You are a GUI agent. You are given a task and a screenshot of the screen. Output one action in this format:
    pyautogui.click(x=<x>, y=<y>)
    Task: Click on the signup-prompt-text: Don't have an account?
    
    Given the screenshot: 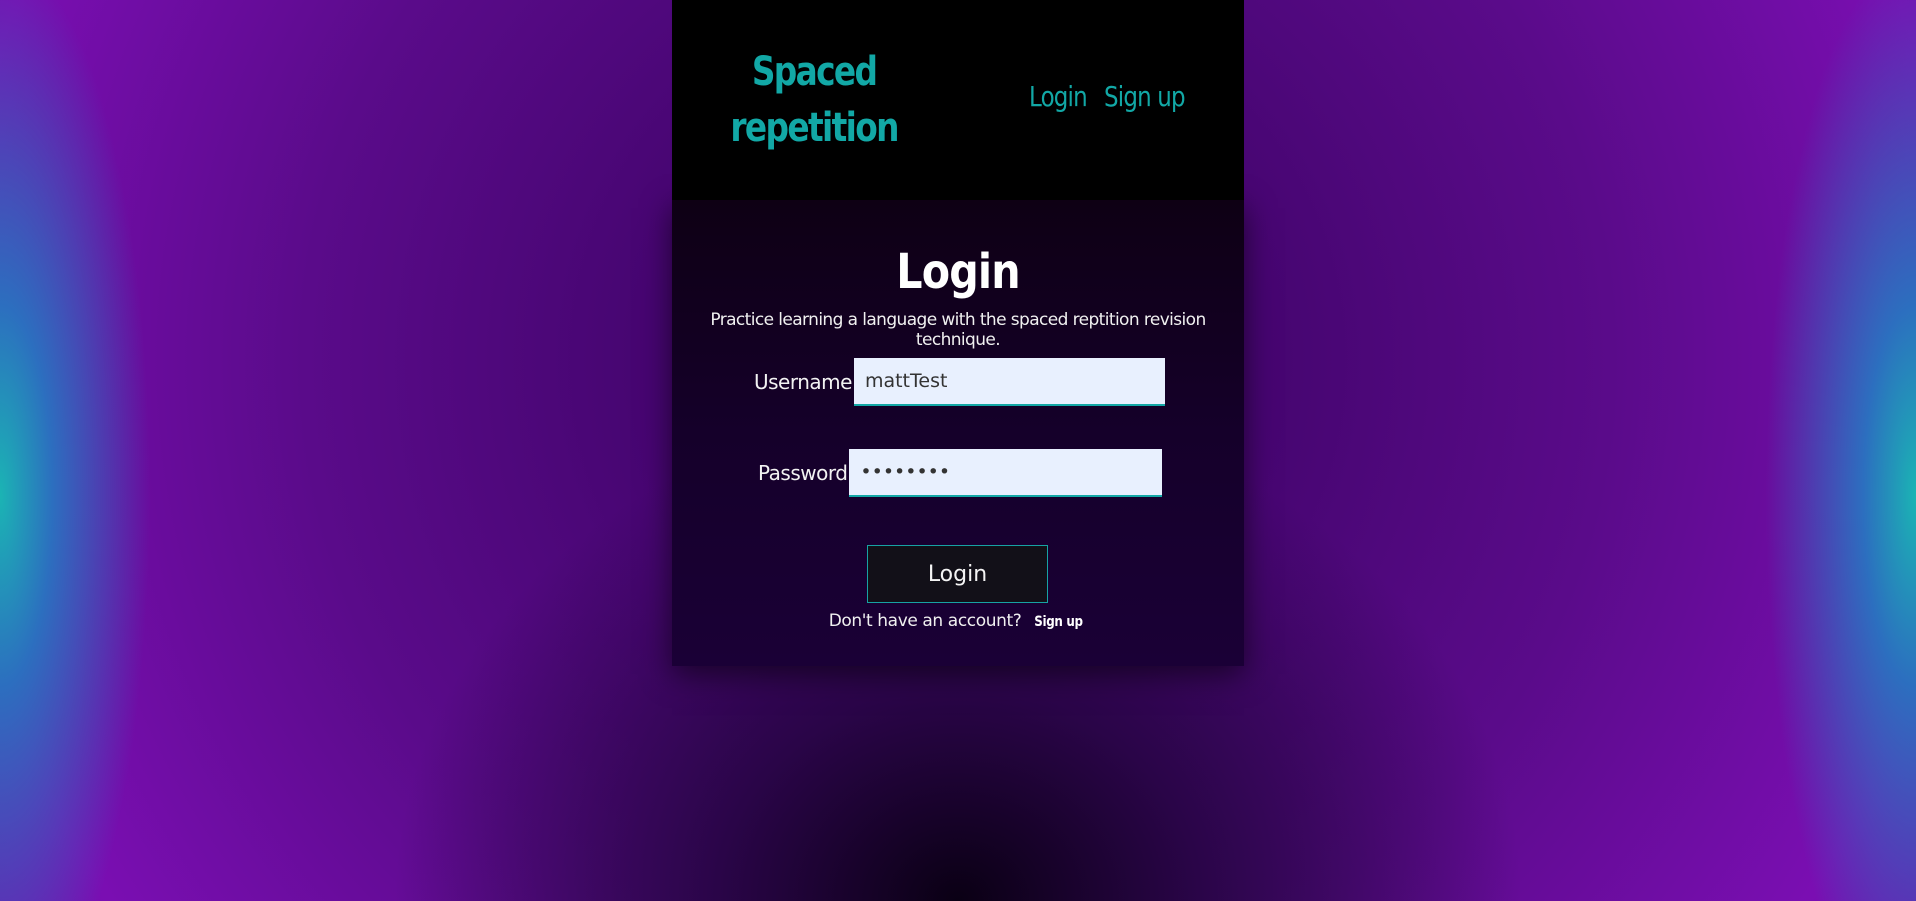 What is the action you would take?
    pyautogui.click(x=925, y=621)
    